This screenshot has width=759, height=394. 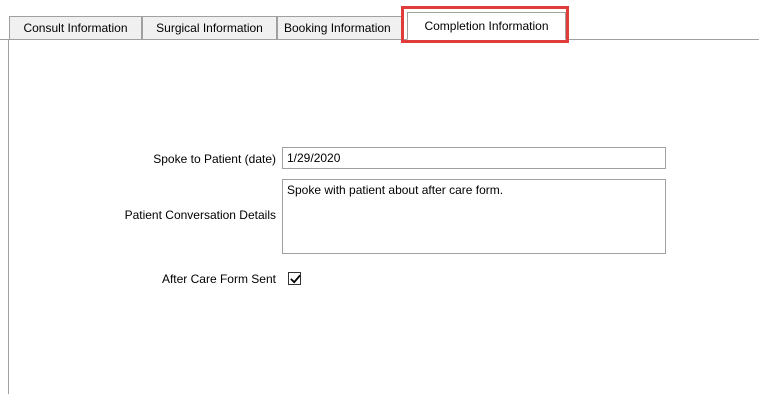 I want to click on check-icon, so click(x=295, y=279).